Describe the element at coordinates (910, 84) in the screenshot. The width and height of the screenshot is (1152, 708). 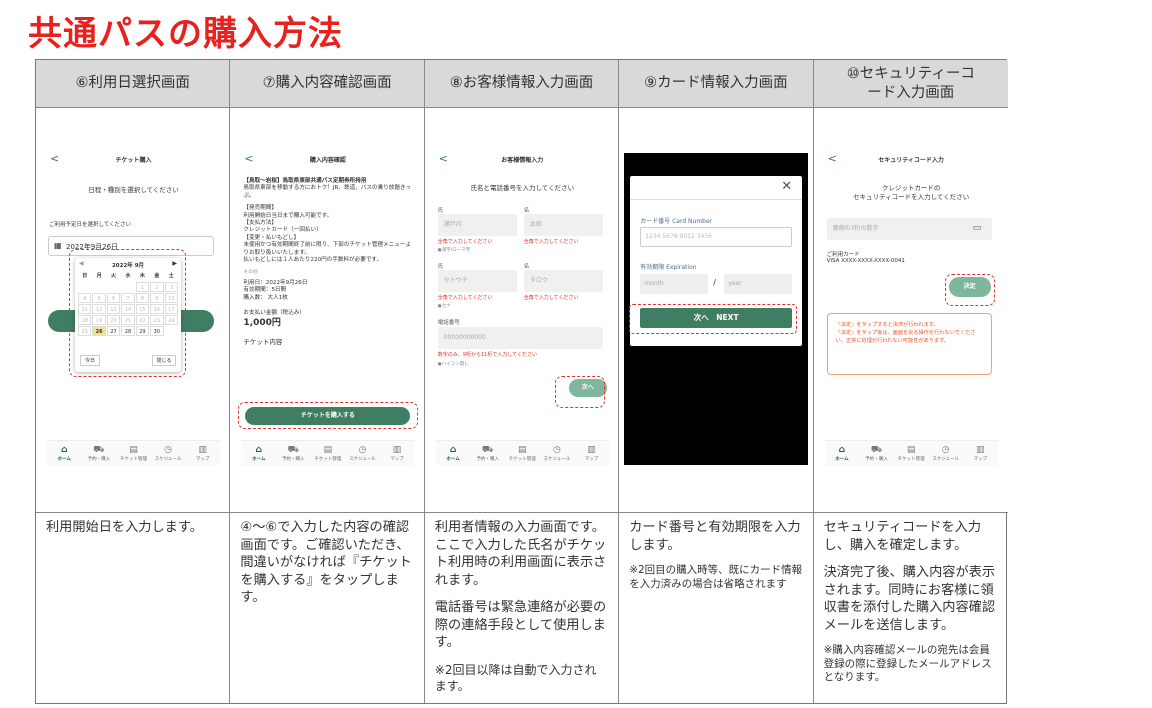
I see `column-header: ⑩セキュリティーコード入力画面` at that location.